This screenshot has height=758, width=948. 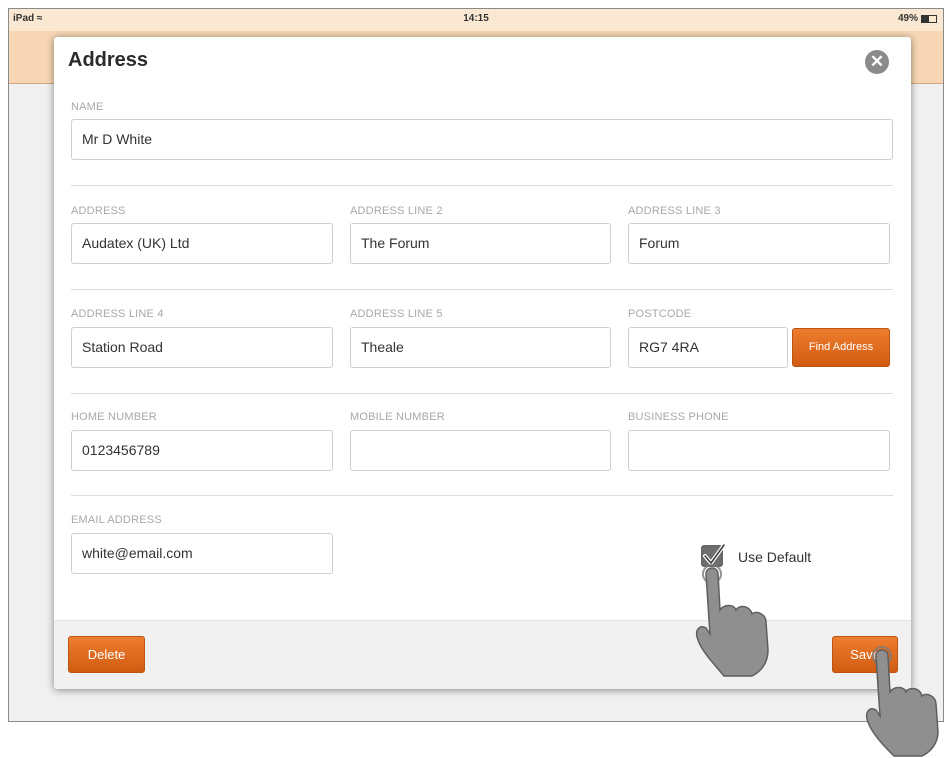 I want to click on postcode-field: RG7 4RA, so click(x=708, y=347).